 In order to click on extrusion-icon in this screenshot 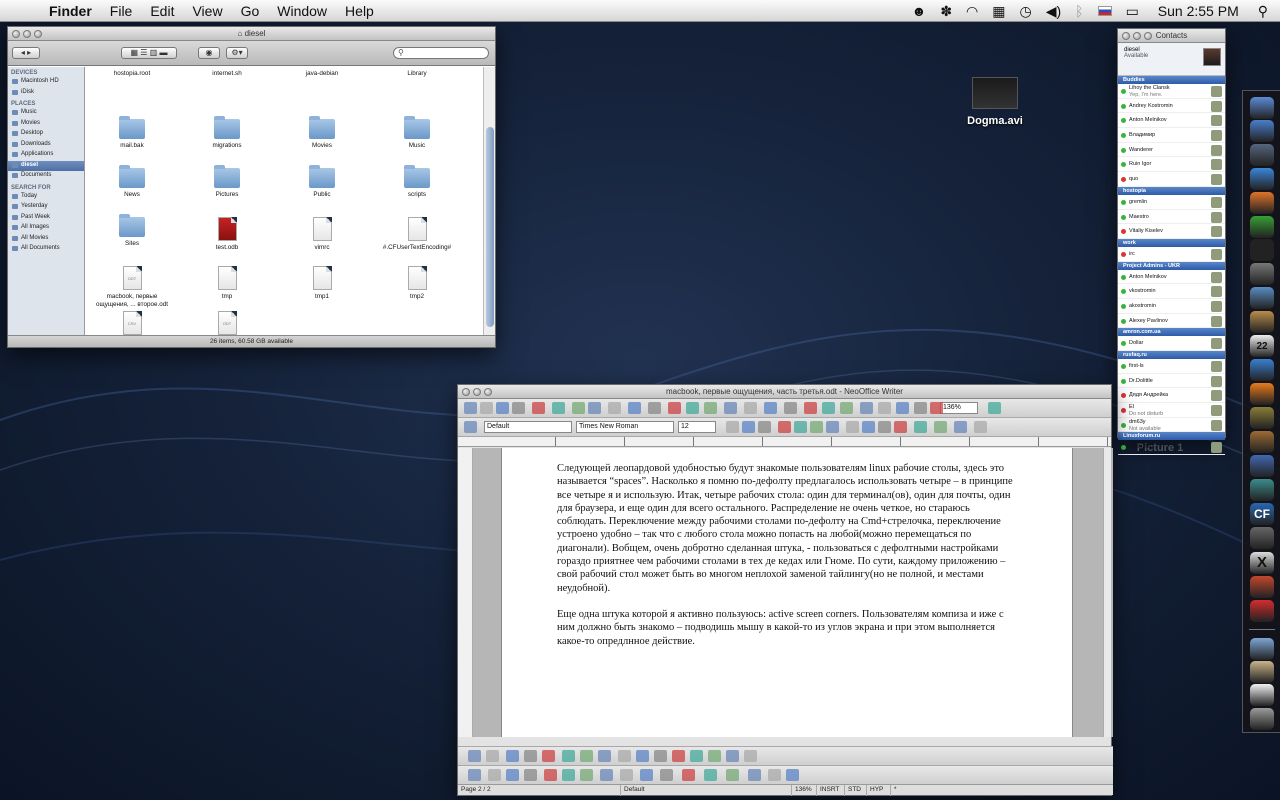, I will do `click(792, 775)`.